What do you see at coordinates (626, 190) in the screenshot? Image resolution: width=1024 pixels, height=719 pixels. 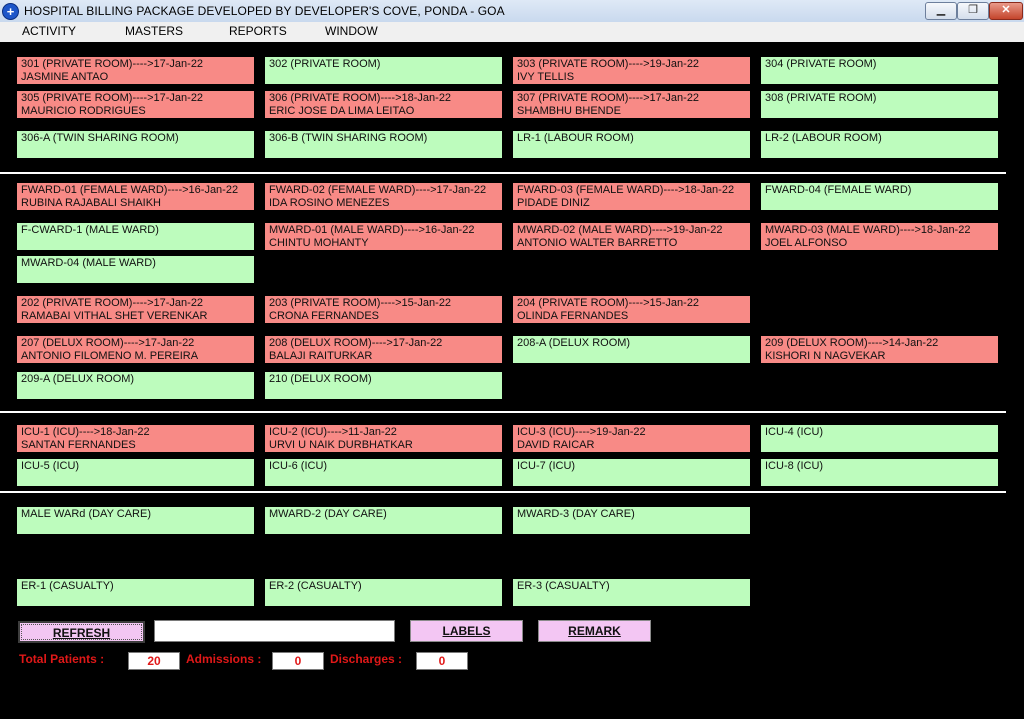 I see `bed-label: FWARD-03 (FEMALE WARD)---->18-Jan-22` at bounding box center [626, 190].